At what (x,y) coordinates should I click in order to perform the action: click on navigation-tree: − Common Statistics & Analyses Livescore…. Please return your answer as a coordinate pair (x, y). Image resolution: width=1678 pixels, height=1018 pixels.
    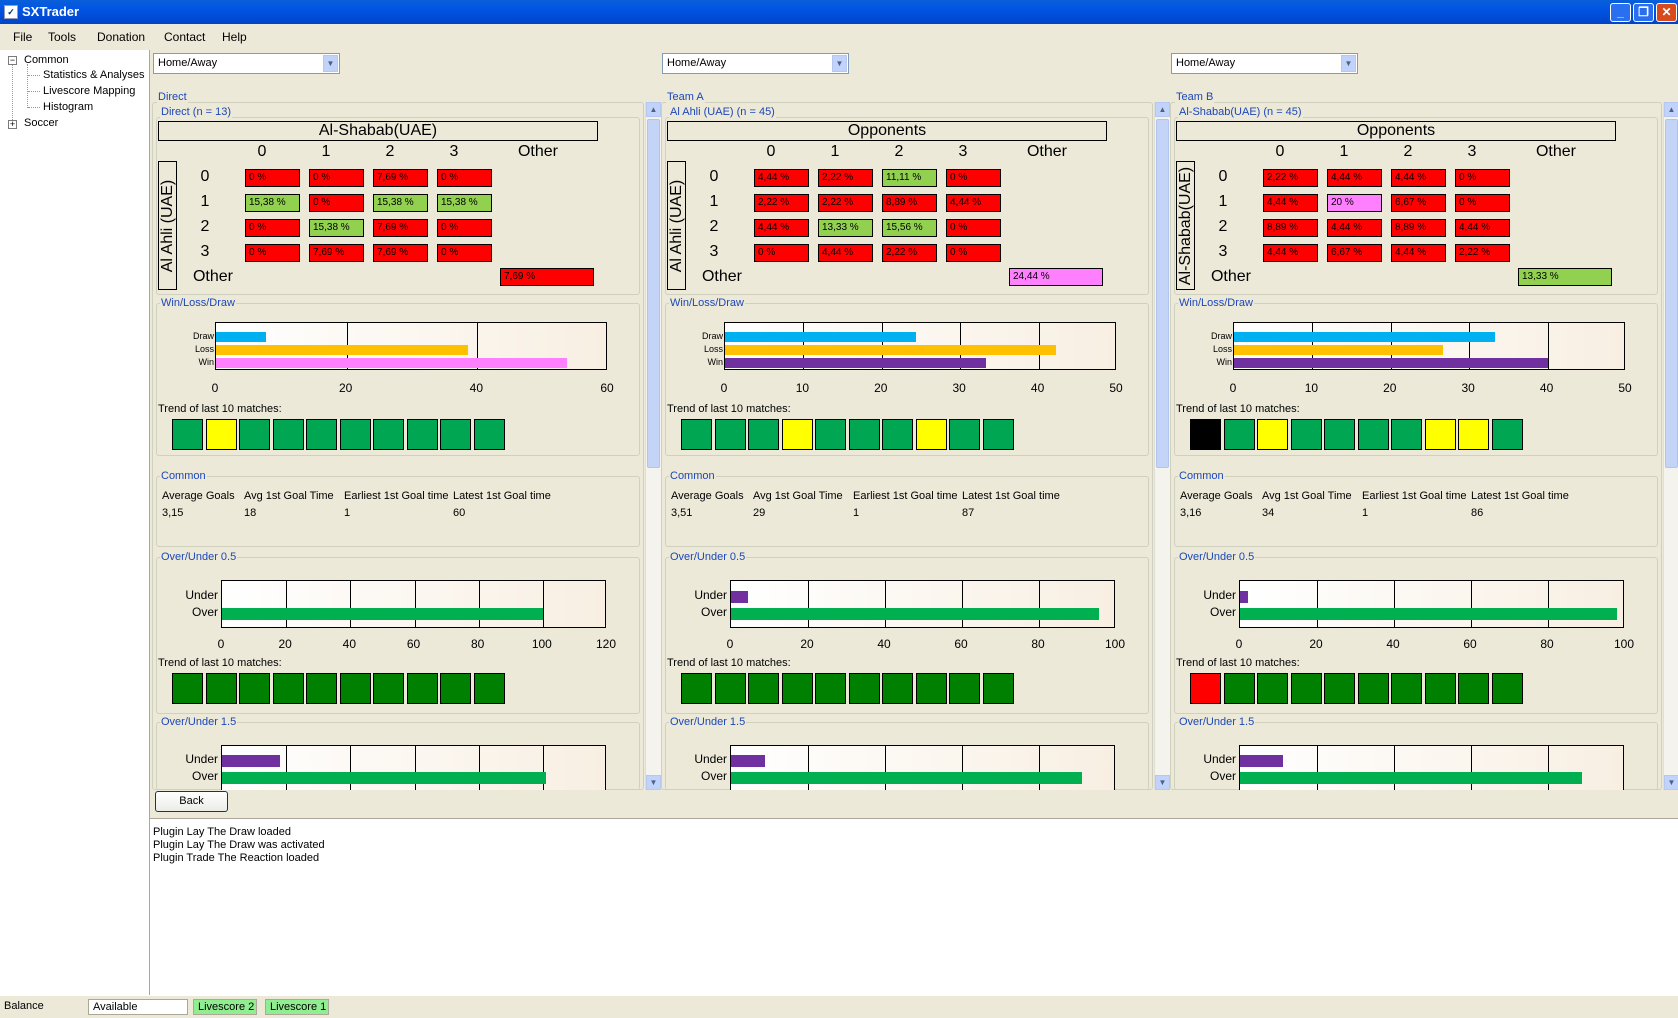
    Looking at the image, I should click on (75, 522).